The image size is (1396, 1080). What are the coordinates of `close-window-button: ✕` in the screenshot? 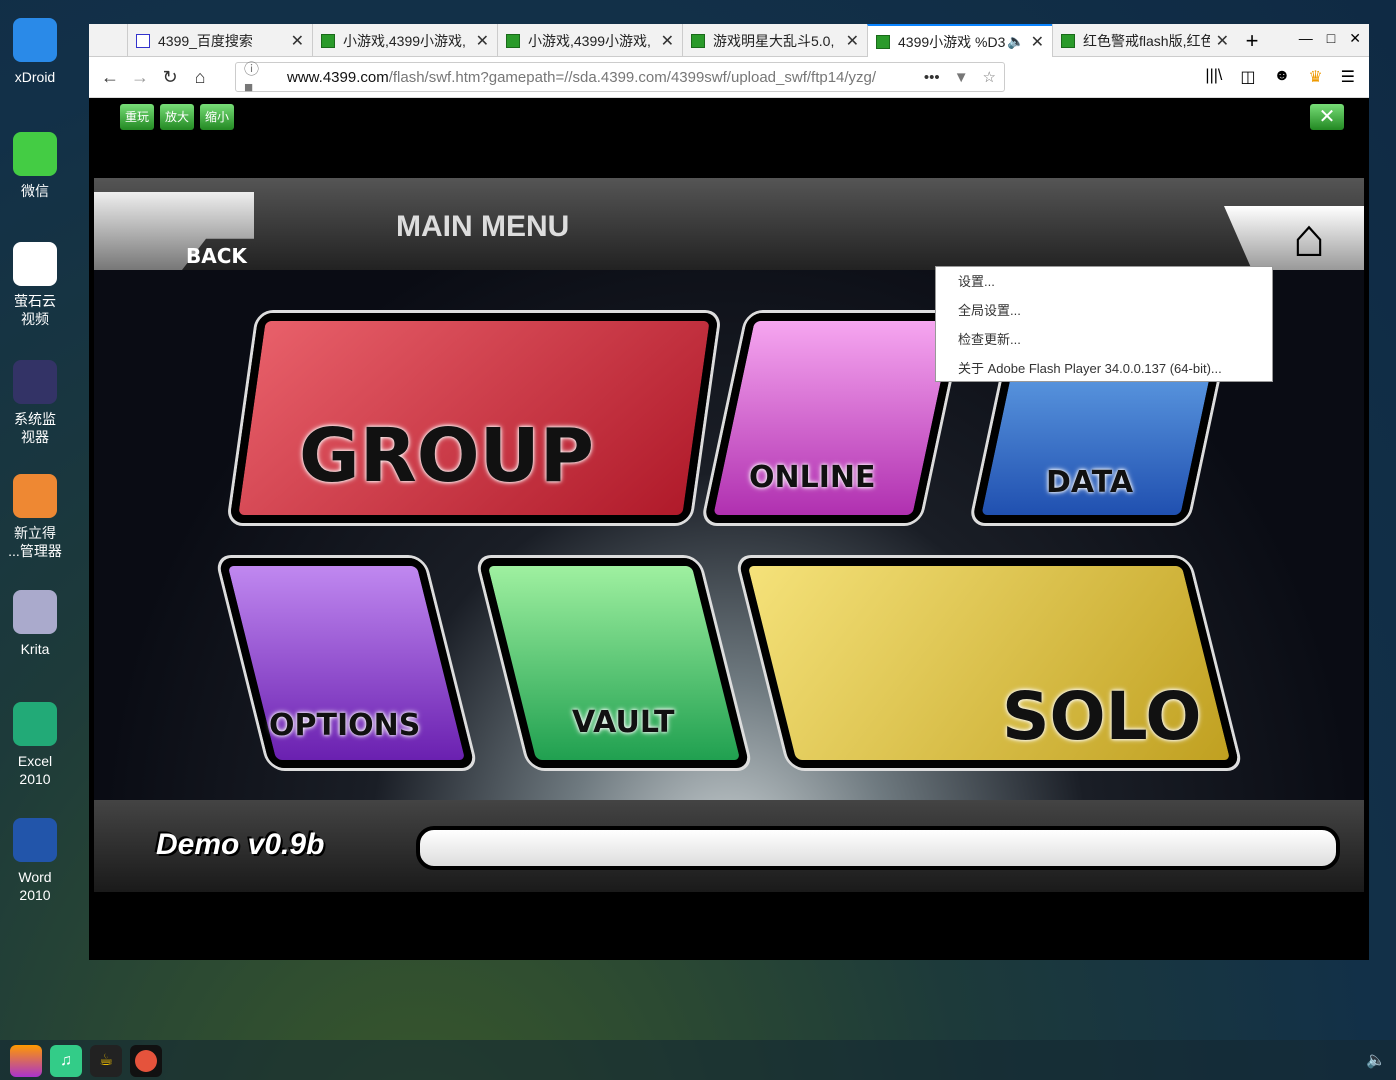 It's located at (1355, 38).